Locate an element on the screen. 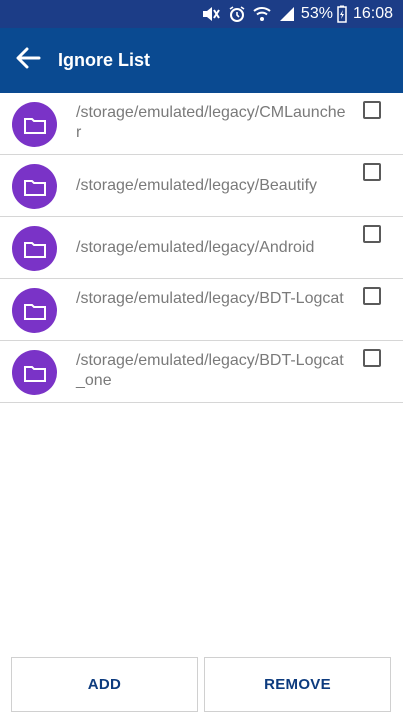  list-item-path: /storage/emulated/legacy/CMLauncher is located at coordinates (211, 122).